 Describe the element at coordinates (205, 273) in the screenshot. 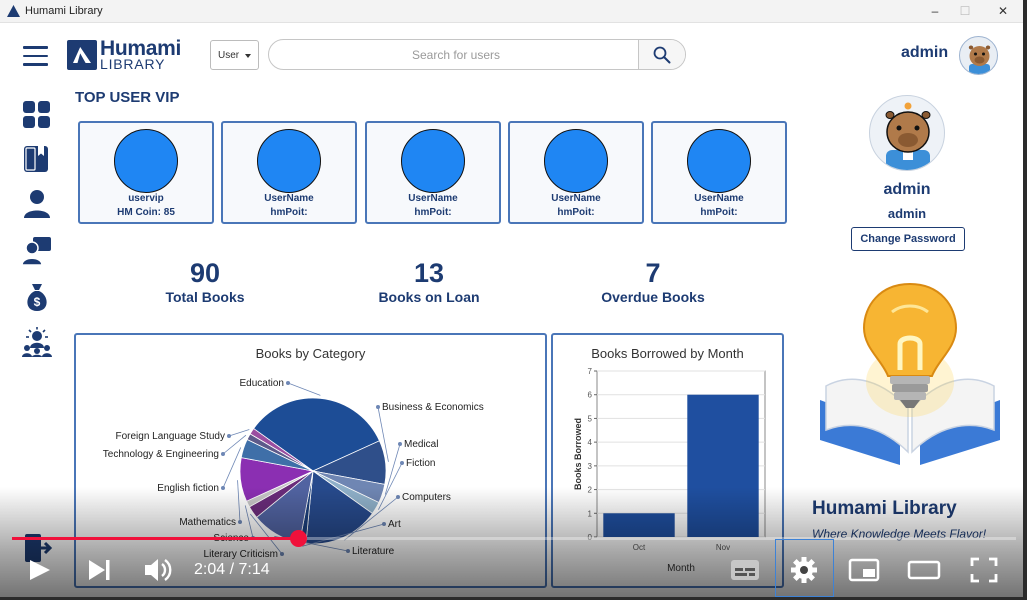

I see `stat-value: 90` at that location.